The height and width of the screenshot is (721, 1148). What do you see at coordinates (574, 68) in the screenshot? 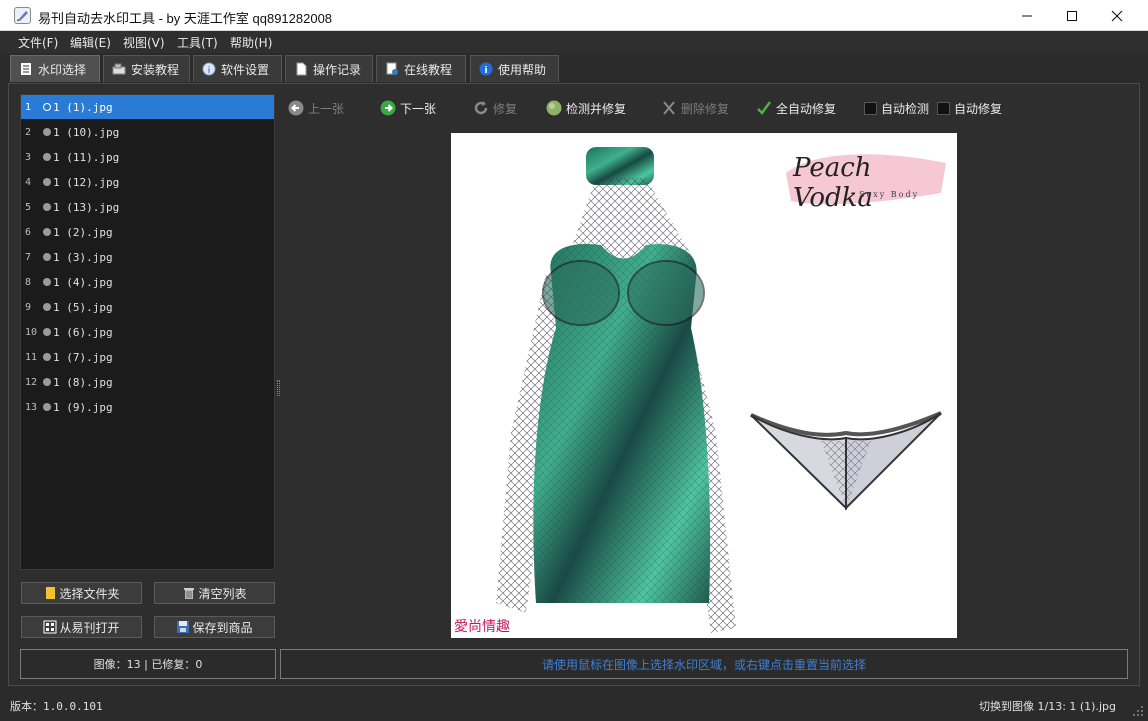
I see `tab-bar: 水印选择 安装教程 i 软件设置 操作记录 在线教程 i 使用帮助` at bounding box center [574, 68].